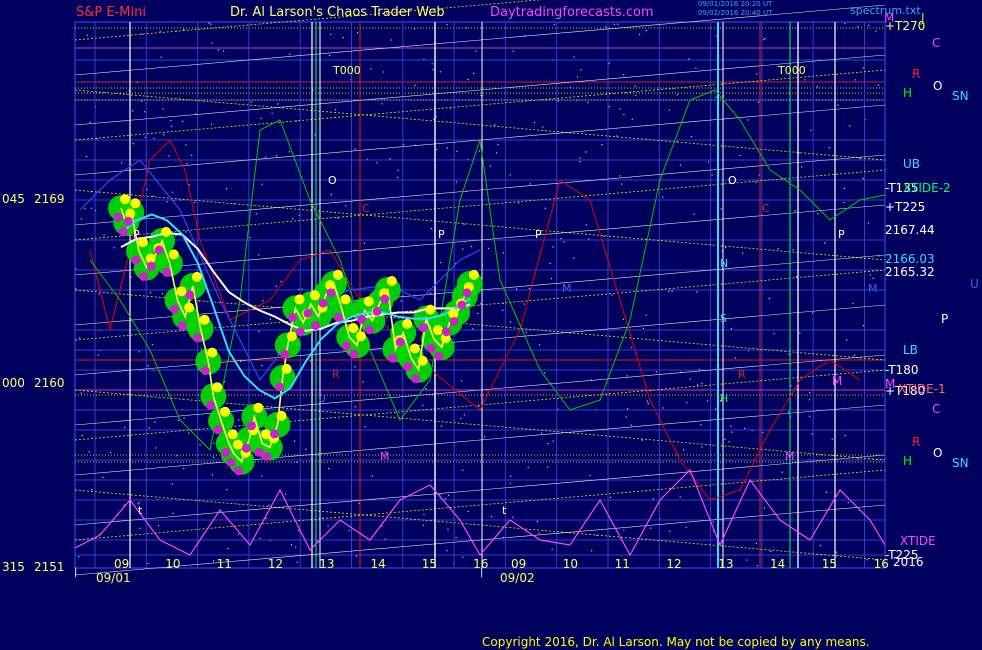  I want to click on inside-marker: t, so click(140, 510).